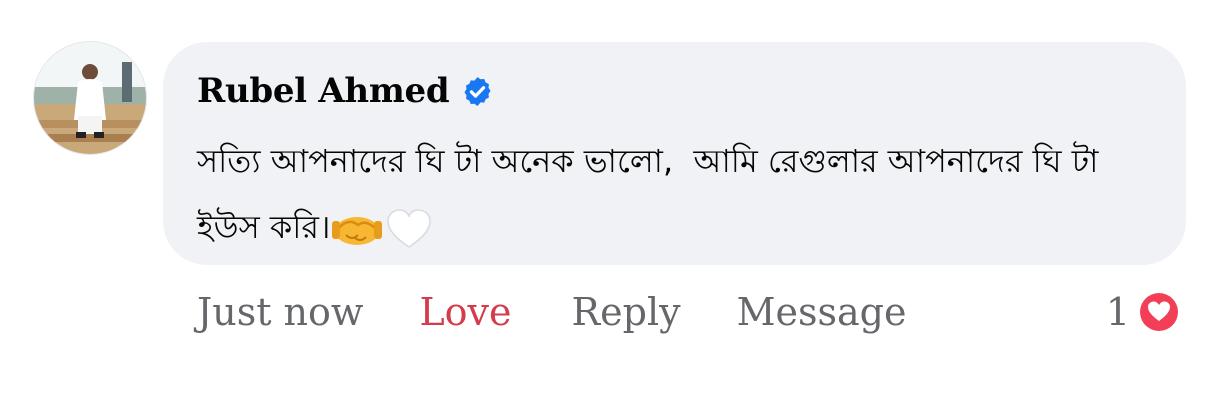 The height and width of the screenshot is (403, 1220). I want to click on love-button: Love, so click(465, 312).